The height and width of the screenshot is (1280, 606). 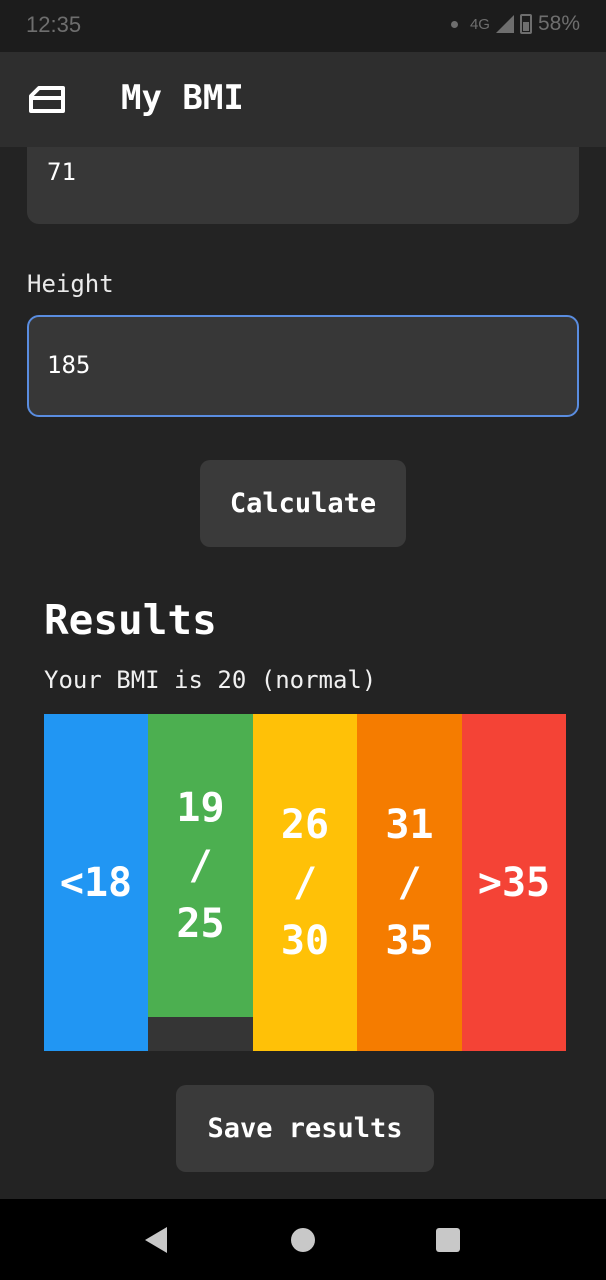 I want to click on bmi-segment-normal: 19 / 25, so click(x=200, y=865).